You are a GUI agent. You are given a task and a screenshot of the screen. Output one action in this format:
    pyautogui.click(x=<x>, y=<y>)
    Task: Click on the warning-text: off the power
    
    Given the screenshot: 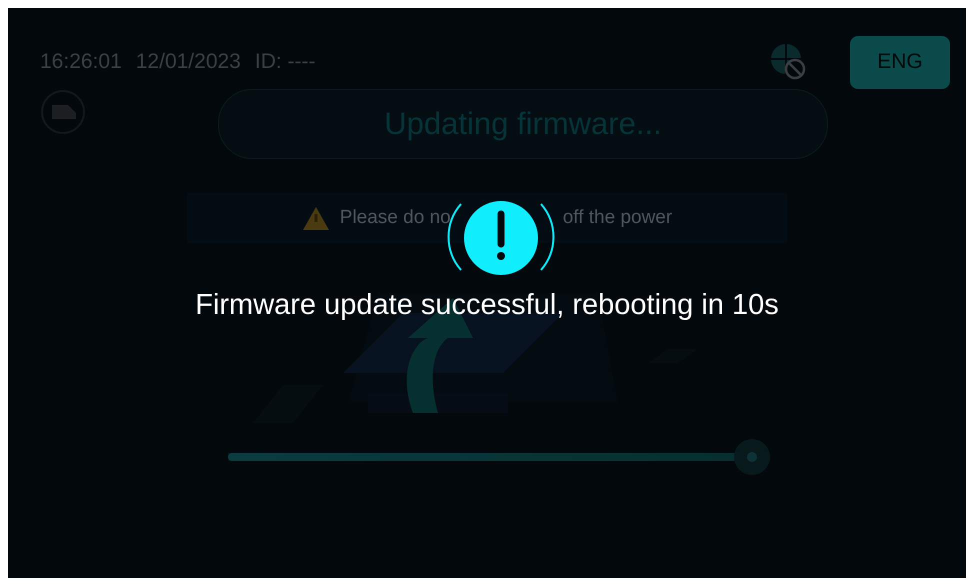 What is the action you would take?
    pyautogui.click(x=617, y=218)
    